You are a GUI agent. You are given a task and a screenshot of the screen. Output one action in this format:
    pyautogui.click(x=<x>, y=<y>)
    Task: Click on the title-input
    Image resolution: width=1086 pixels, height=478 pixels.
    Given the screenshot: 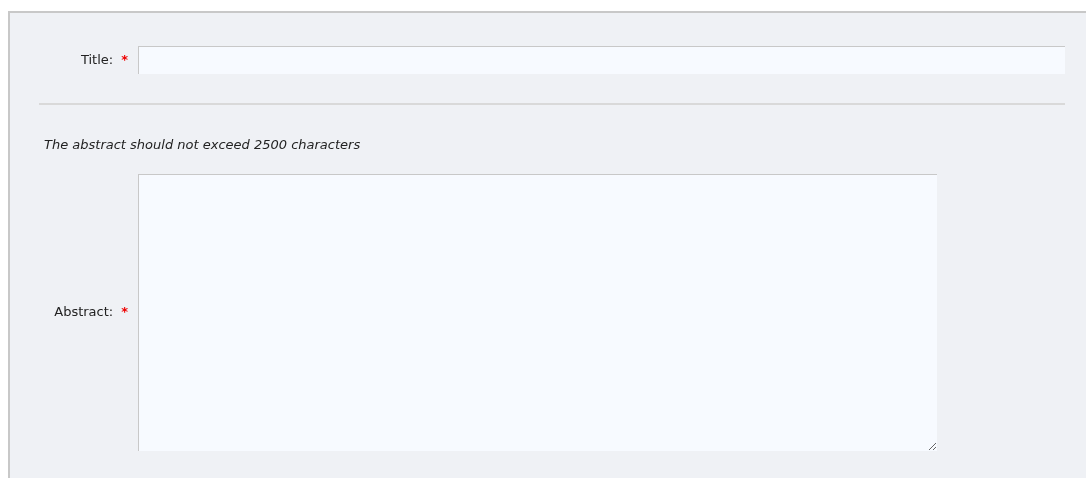 What is the action you would take?
    pyautogui.click(x=601, y=60)
    